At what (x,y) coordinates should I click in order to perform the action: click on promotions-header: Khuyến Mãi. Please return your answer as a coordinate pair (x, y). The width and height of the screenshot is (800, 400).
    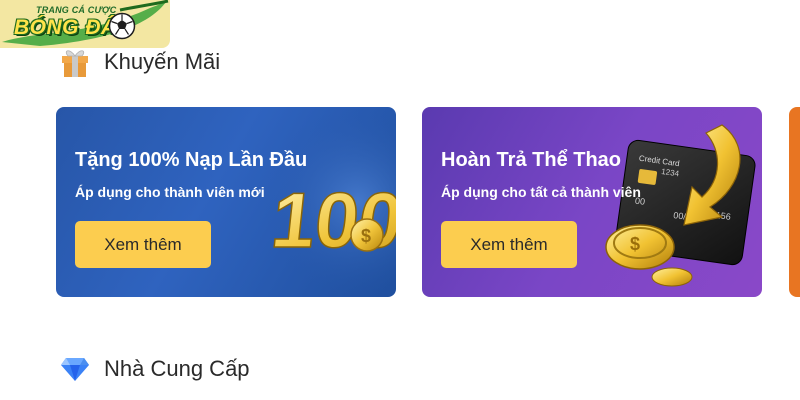
    Looking at the image, I should click on (140, 62).